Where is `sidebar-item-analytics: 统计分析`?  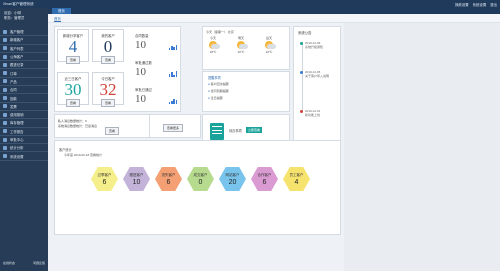 sidebar-item-analytics: 统计分析 is located at coordinates (24, 148).